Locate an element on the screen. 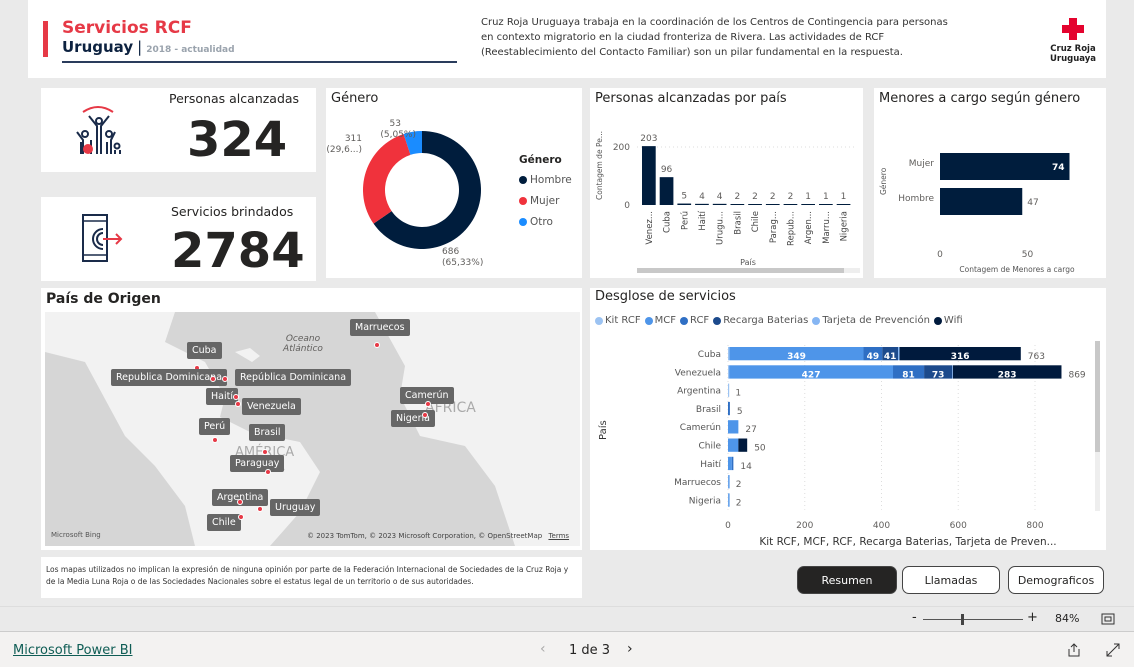 The image size is (1134, 667). report-period: 2018 - actualidad is located at coordinates (190, 50).